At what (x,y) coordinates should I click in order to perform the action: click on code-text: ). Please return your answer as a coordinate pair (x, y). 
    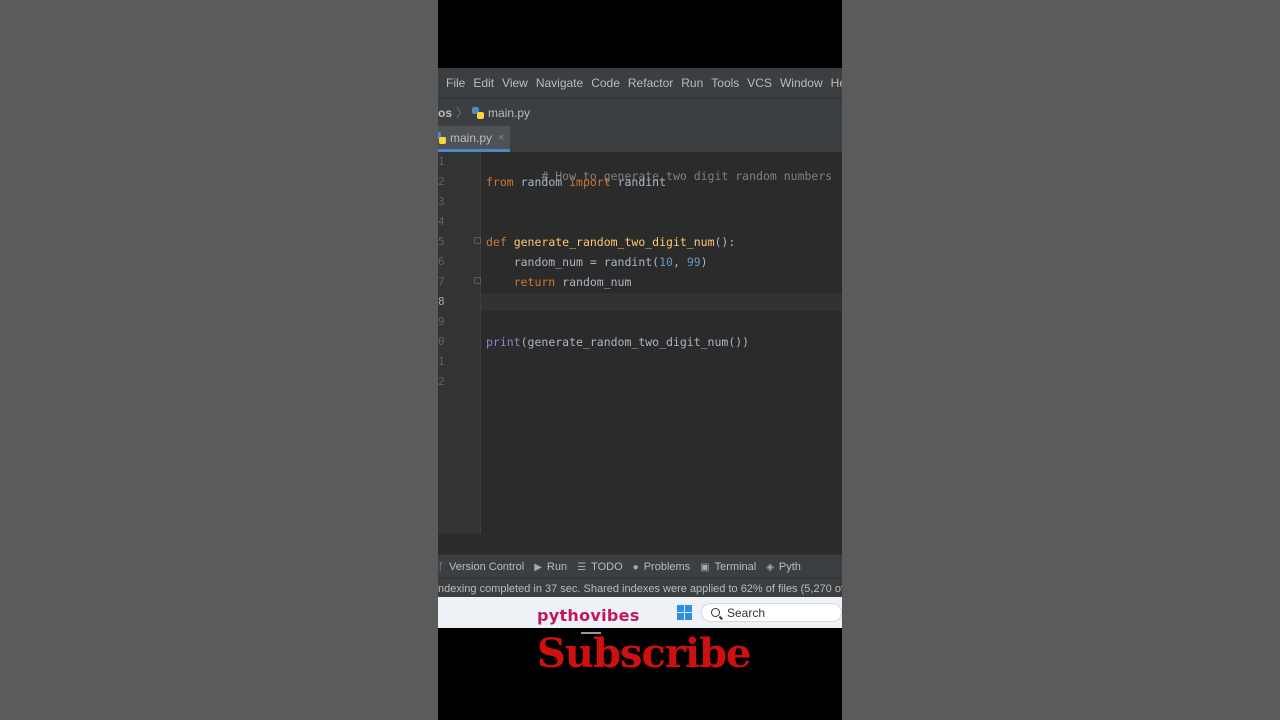
    Looking at the image, I should click on (704, 262).